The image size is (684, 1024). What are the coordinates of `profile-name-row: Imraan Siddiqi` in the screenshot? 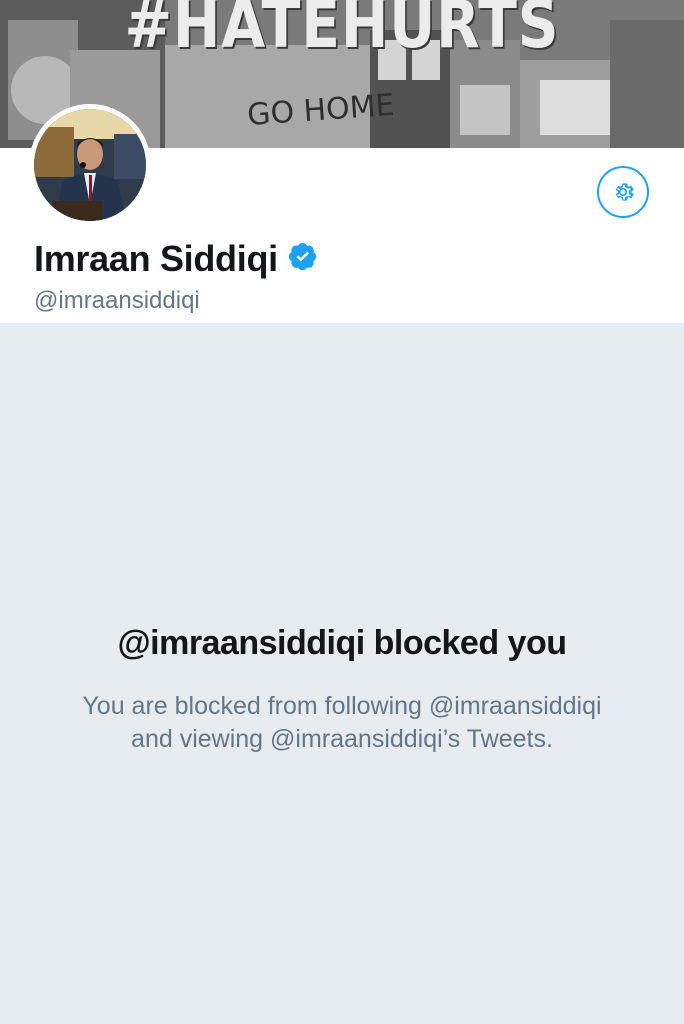 It's located at (176, 259).